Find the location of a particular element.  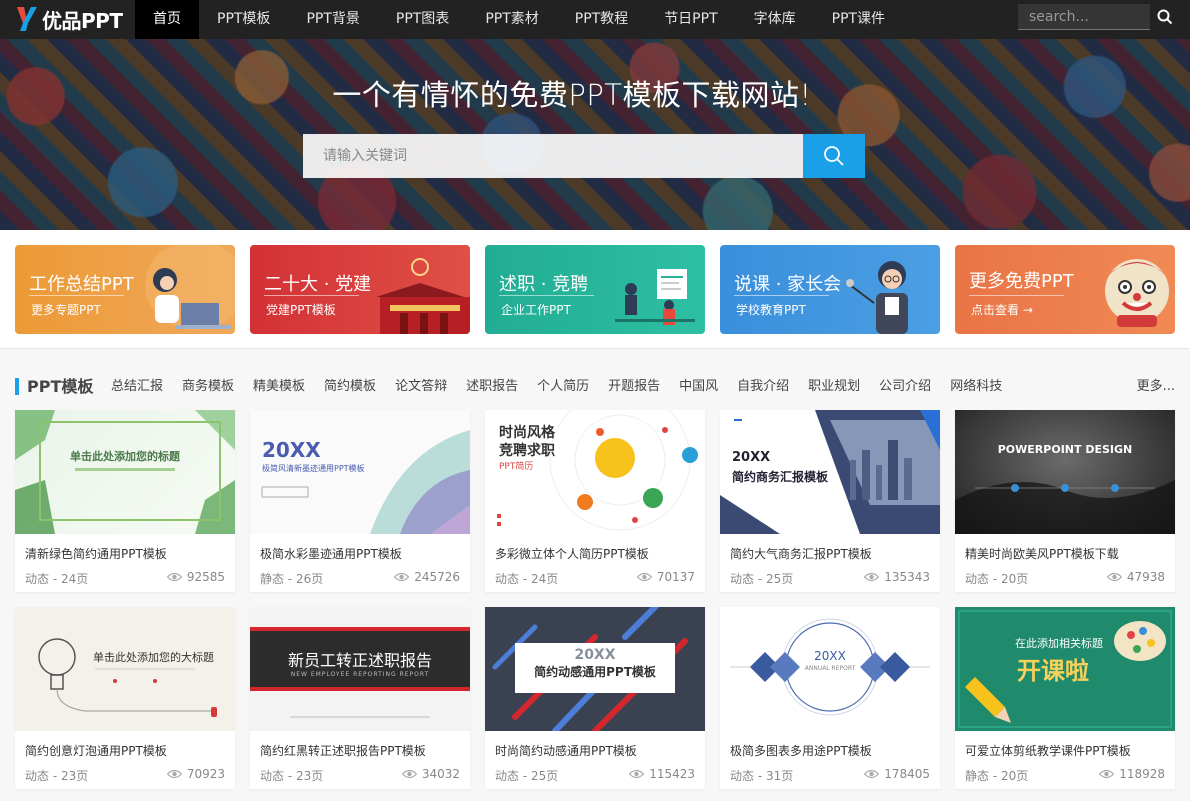

nav-item-ppt-templates: PPT模板 is located at coordinates (243, 19).